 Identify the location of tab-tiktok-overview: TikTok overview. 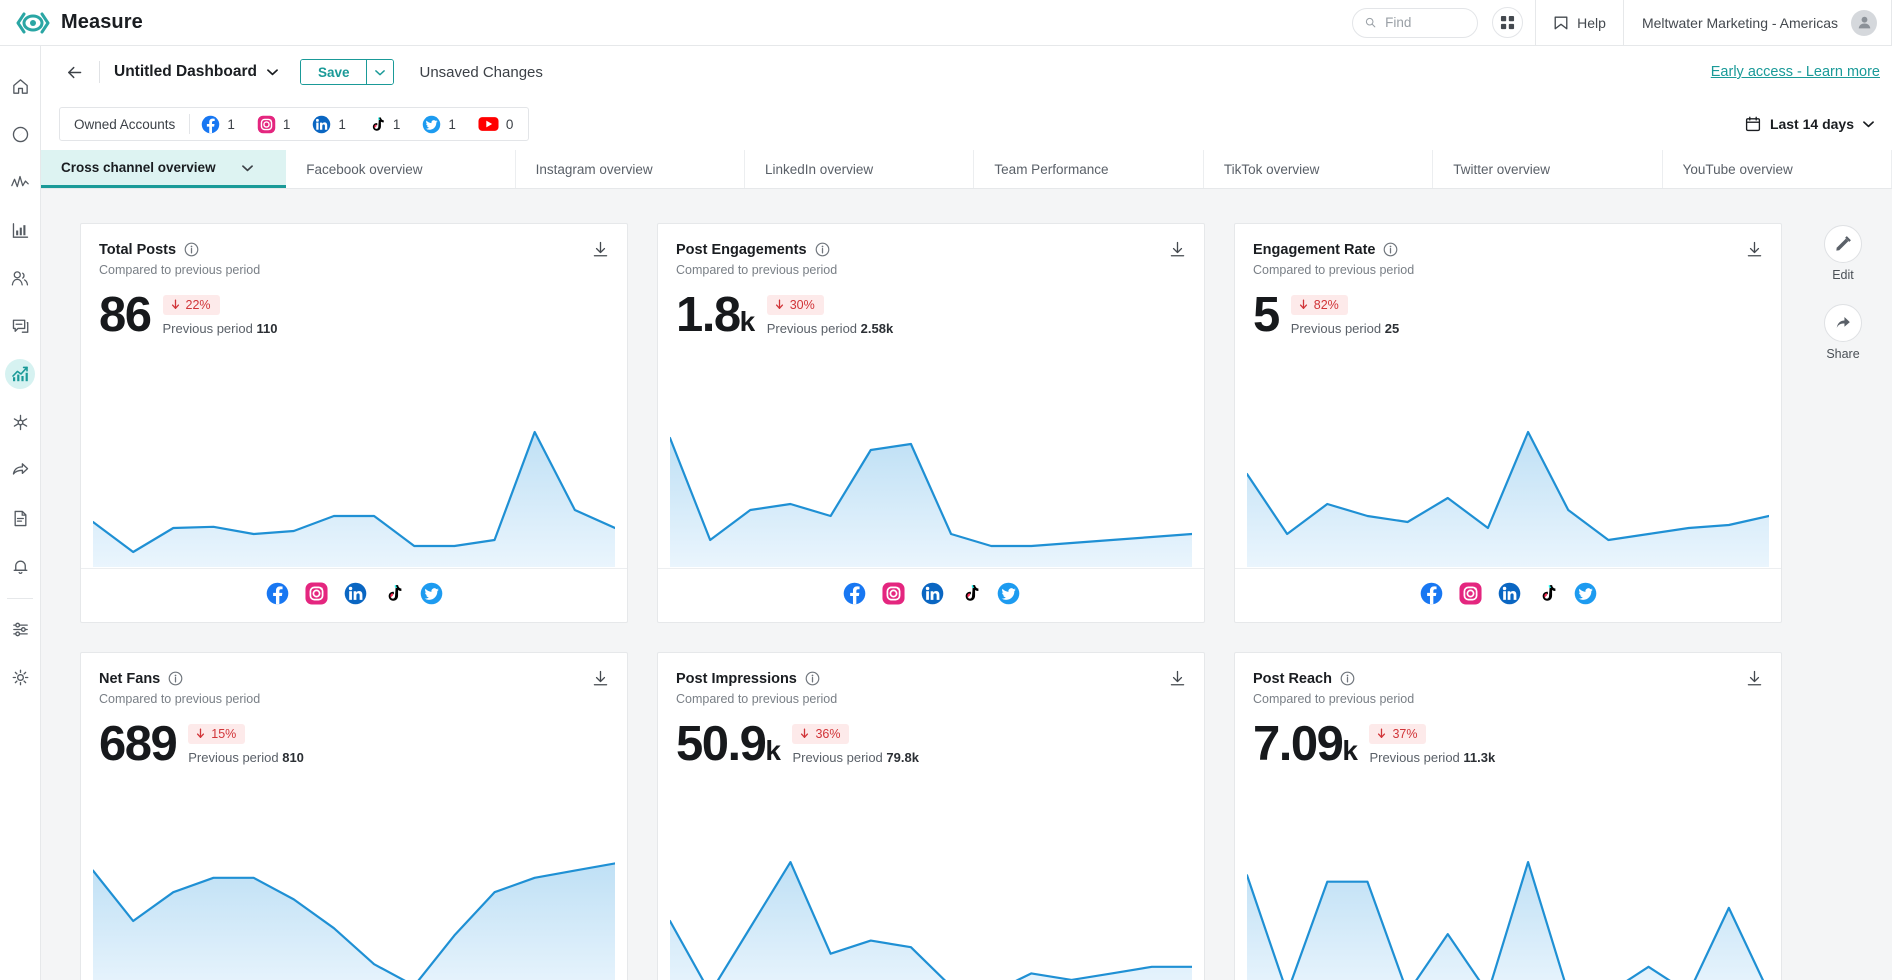
(1319, 169).